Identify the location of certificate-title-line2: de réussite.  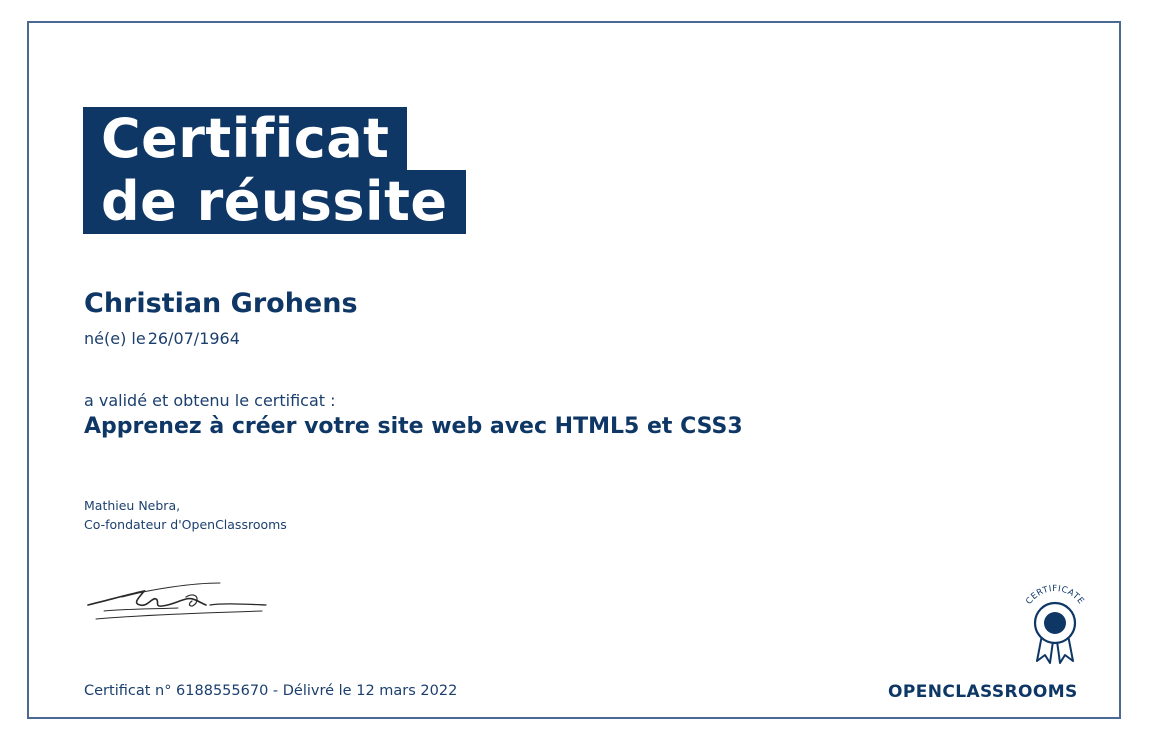
(274, 202).